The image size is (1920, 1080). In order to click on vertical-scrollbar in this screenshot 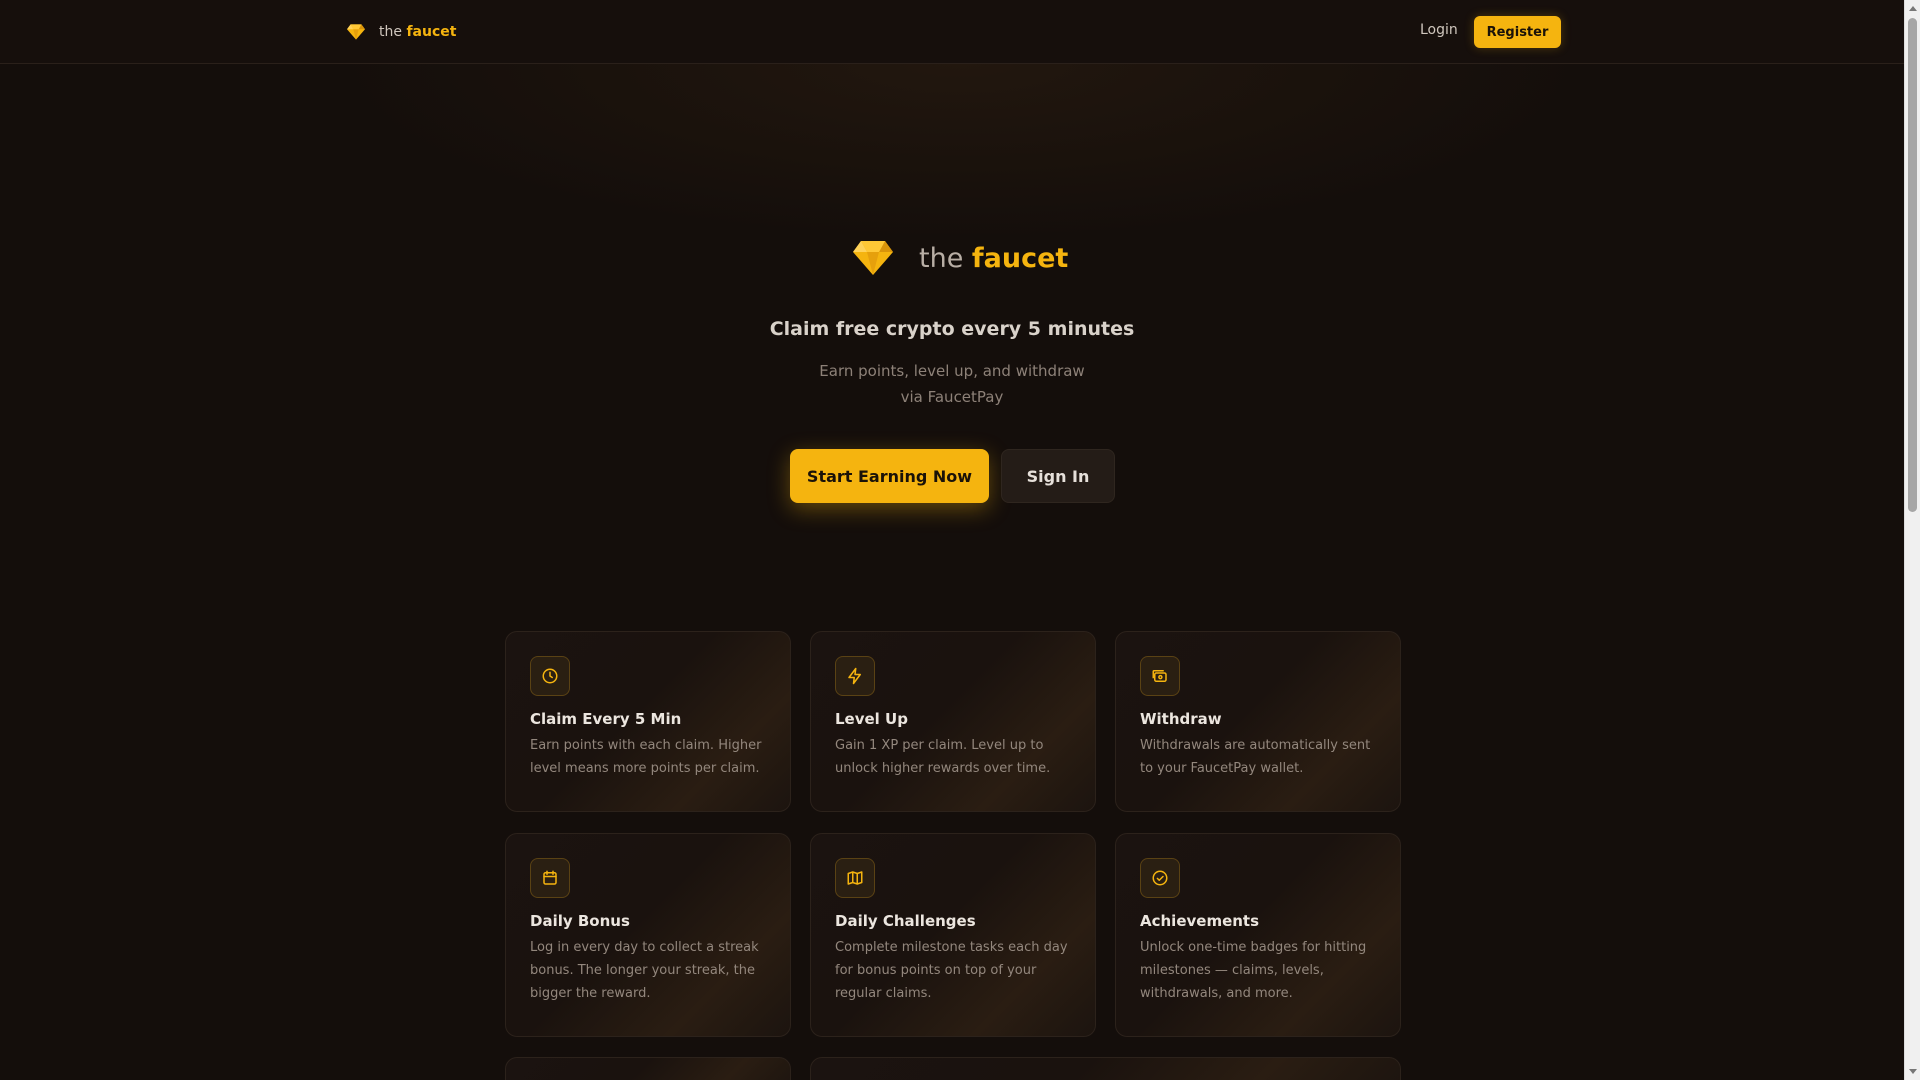, I will do `click(1912, 540)`.